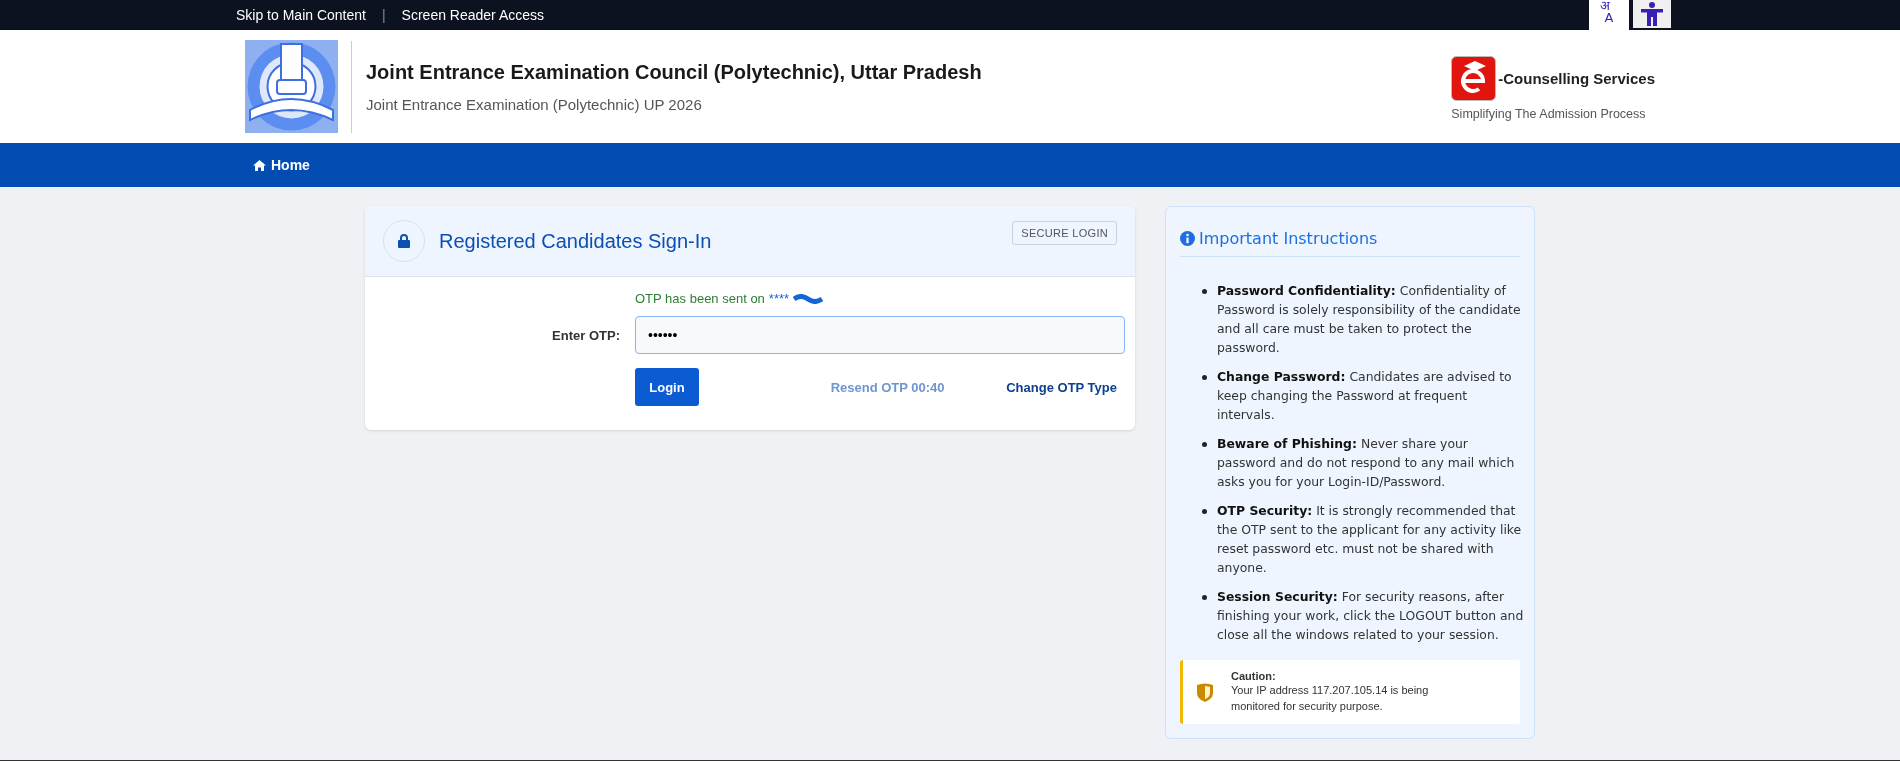 The width and height of the screenshot is (1900, 761). I want to click on accessibility-button, so click(1652, 14).